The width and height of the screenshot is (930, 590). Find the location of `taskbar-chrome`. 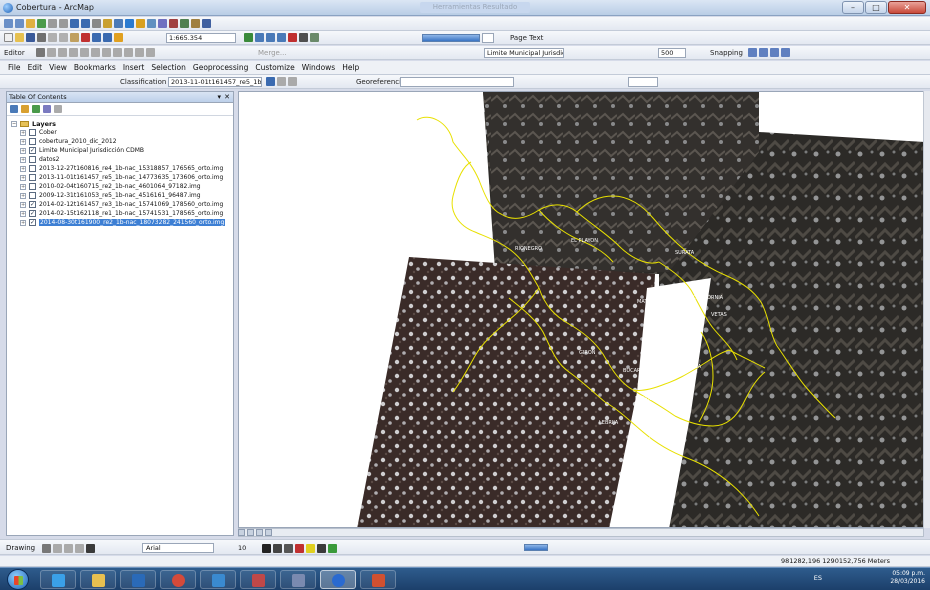

taskbar-chrome is located at coordinates (178, 579).